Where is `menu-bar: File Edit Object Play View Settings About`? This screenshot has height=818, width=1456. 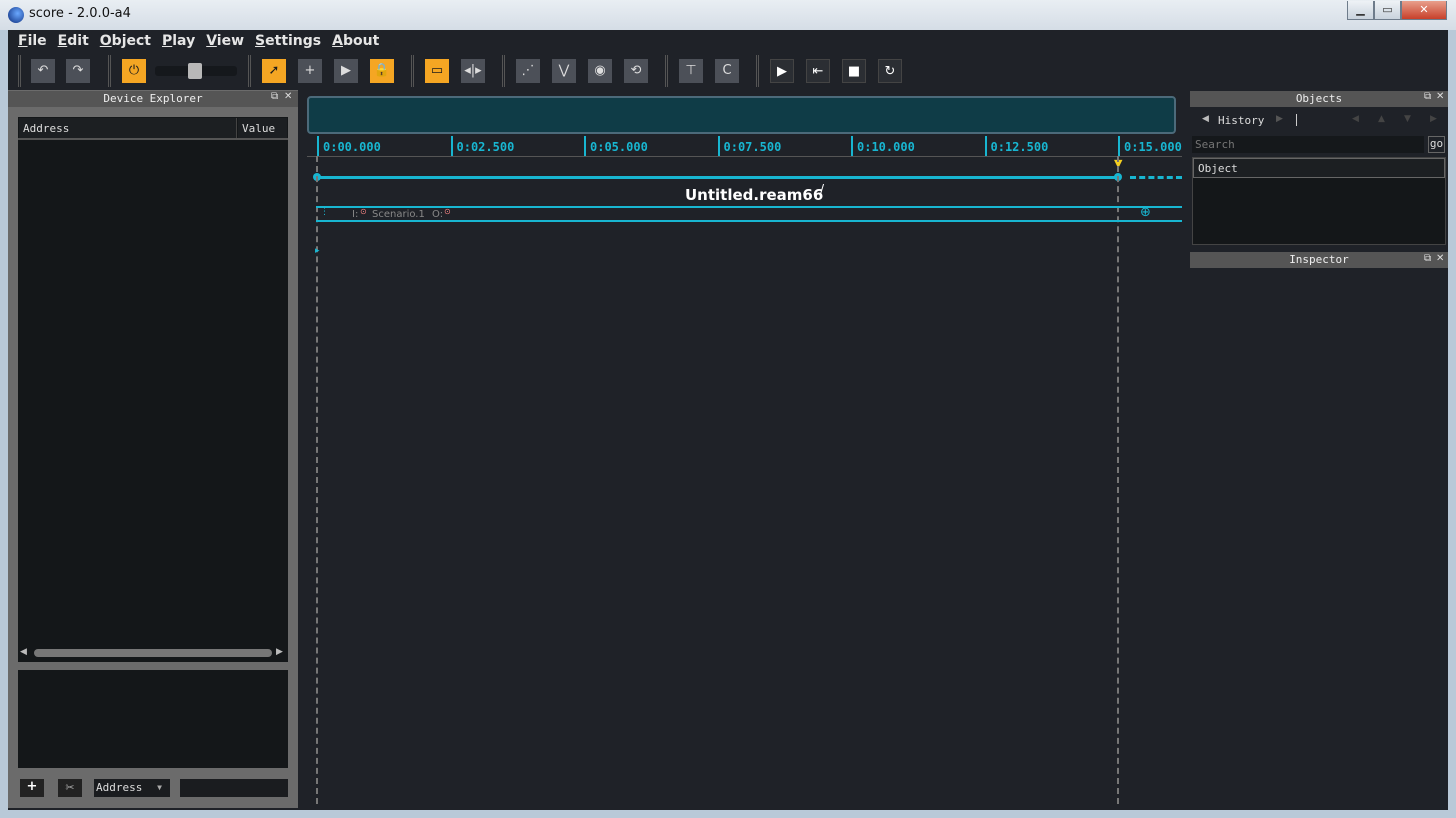
menu-bar: File Edit Object Play View Settings About is located at coordinates (194, 43).